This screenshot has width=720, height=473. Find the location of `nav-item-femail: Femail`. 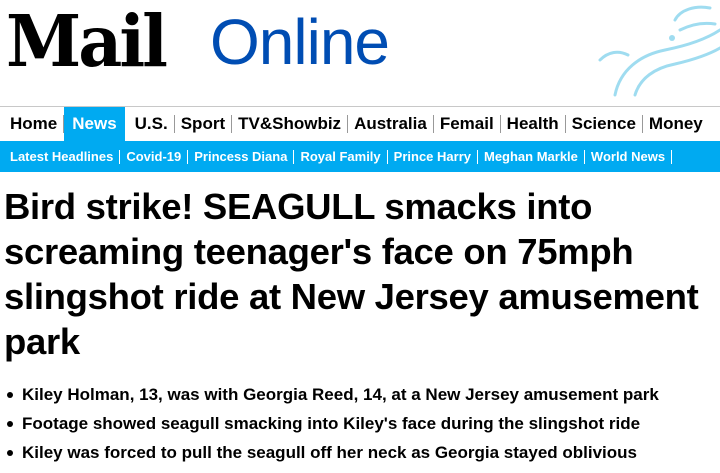

nav-item-femail: Femail is located at coordinates (467, 124).